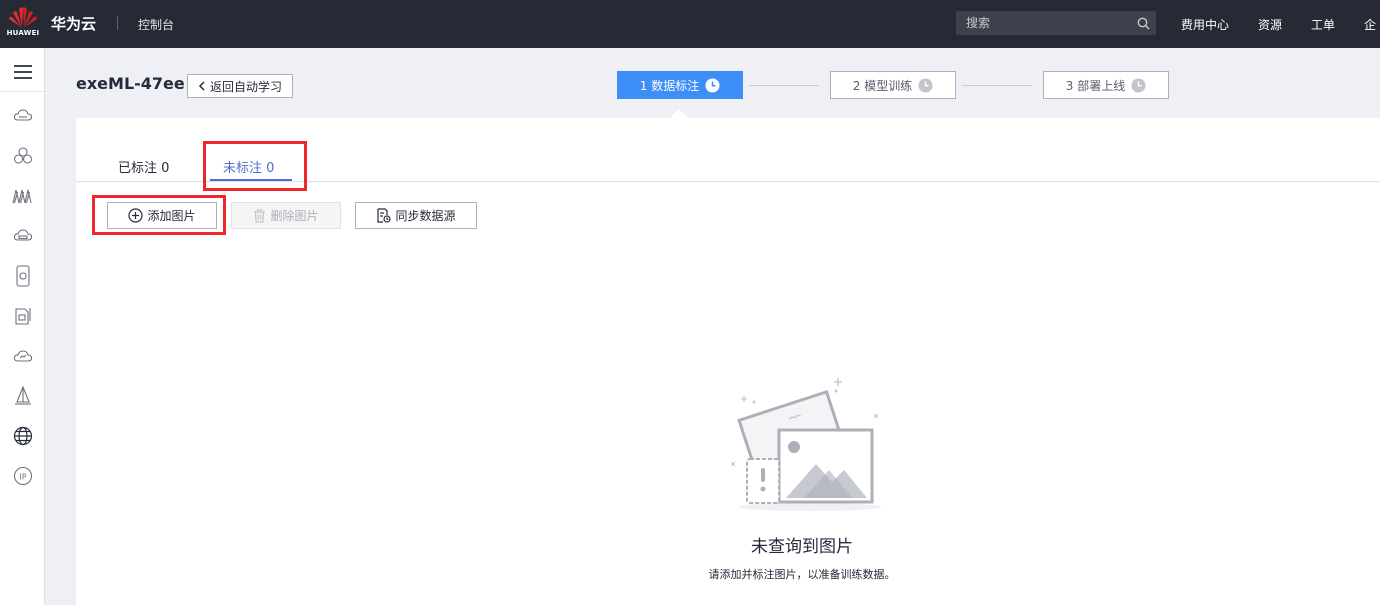  What do you see at coordinates (136, 215) in the screenshot?
I see `plus-circle-icon` at bounding box center [136, 215].